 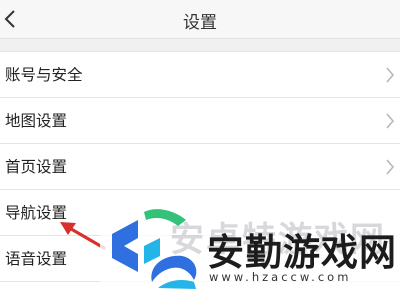 I want to click on settings-item-label: 语音设置, so click(x=36, y=259).